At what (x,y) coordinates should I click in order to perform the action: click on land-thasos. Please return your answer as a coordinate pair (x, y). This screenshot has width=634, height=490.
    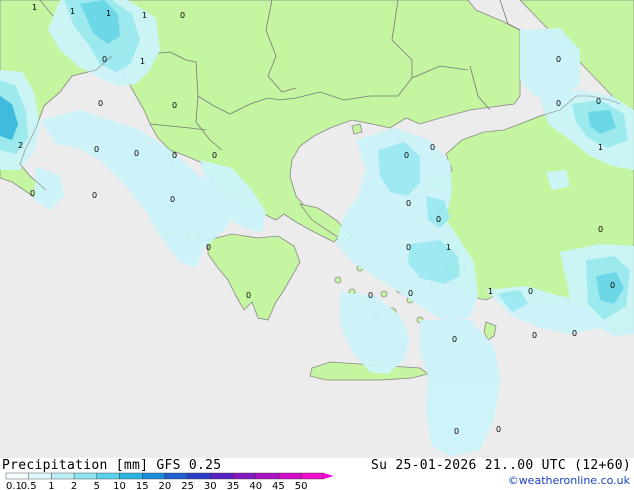
    Looking at the image, I should click on (357, 129).